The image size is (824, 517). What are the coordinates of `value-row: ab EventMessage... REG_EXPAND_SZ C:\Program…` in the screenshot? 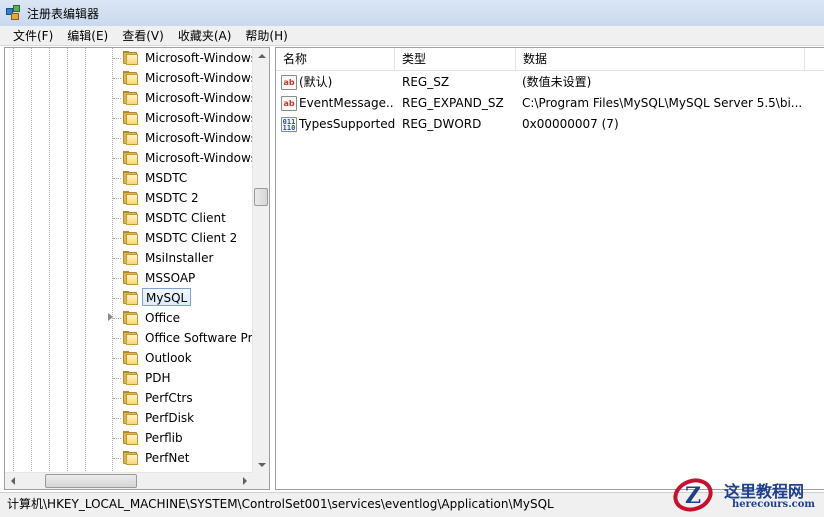 It's located at (550, 103).